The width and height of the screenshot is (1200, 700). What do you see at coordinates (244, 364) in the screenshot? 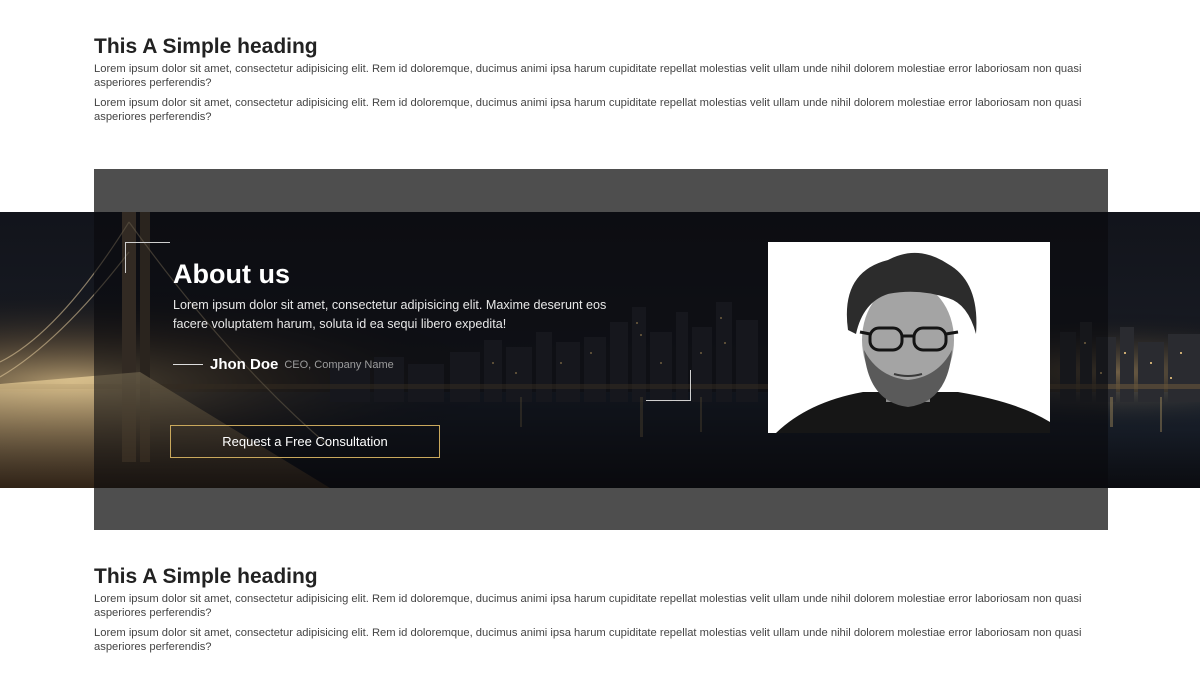
I see `author-name: Jhon Doe` at bounding box center [244, 364].